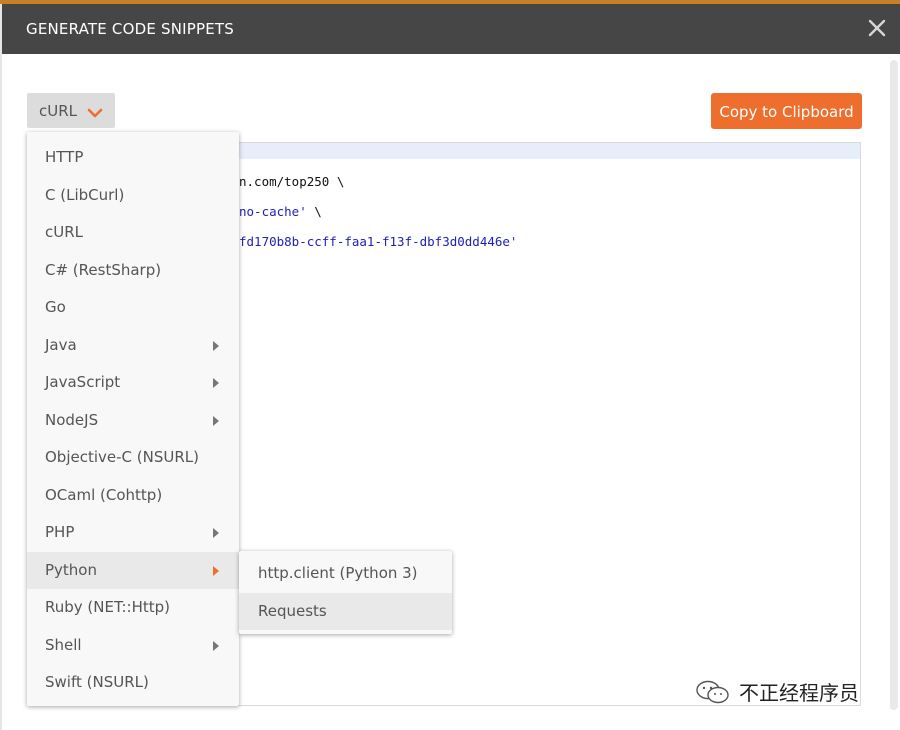 The height and width of the screenshot is (730, 900). What do you see at coordinates (58, 111) in the screenshot?
I see `language-select-value: cURL` at bounding box center [58, 111].